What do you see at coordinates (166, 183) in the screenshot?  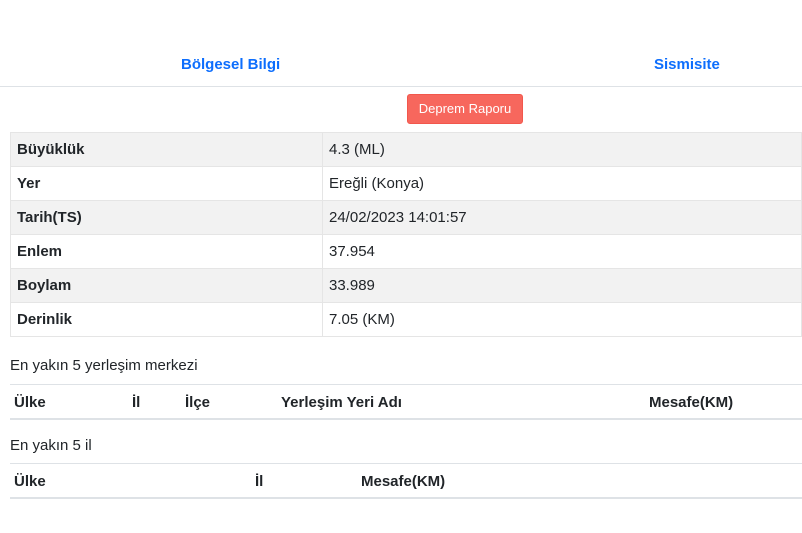 I see `location-label: Yer` at bounding box center [166, 183].